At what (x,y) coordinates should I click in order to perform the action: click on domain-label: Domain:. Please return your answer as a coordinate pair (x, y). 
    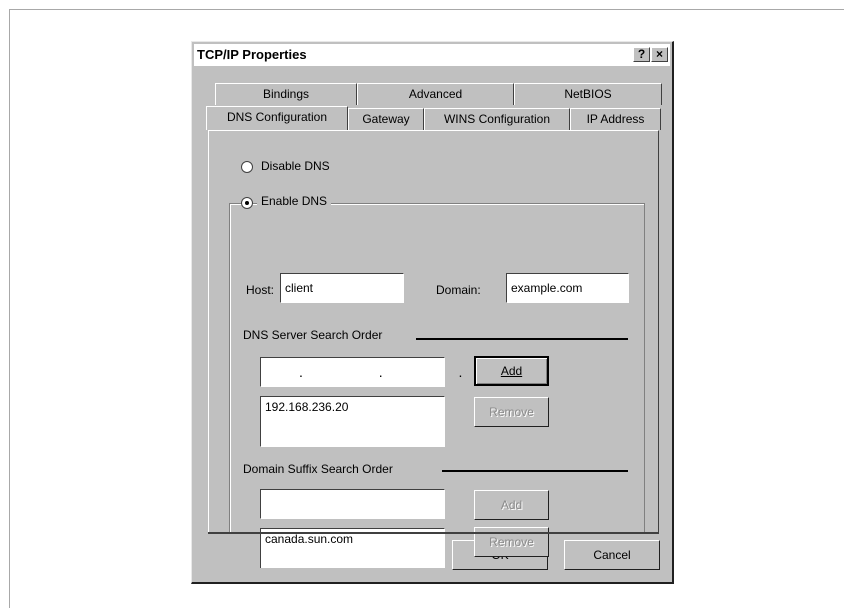
    Looking at the image, I should click on (458, 290).